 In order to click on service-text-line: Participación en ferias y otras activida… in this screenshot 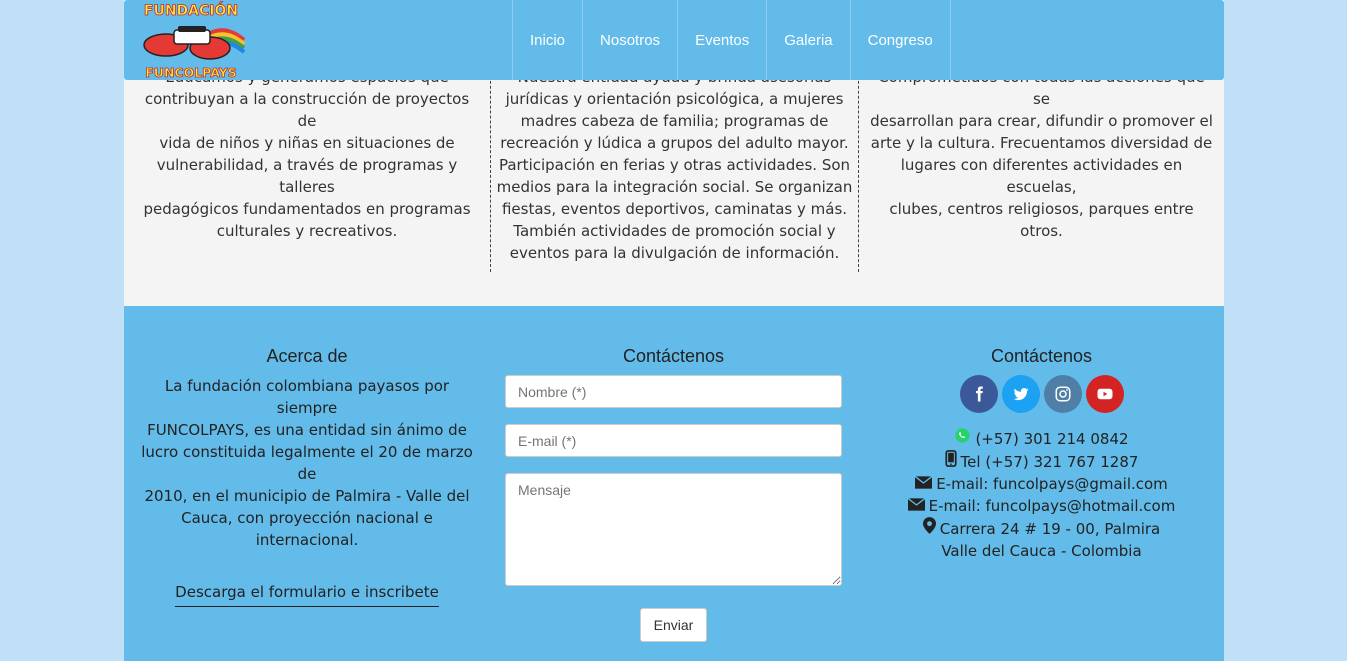, I will do `click(674, 165)`.